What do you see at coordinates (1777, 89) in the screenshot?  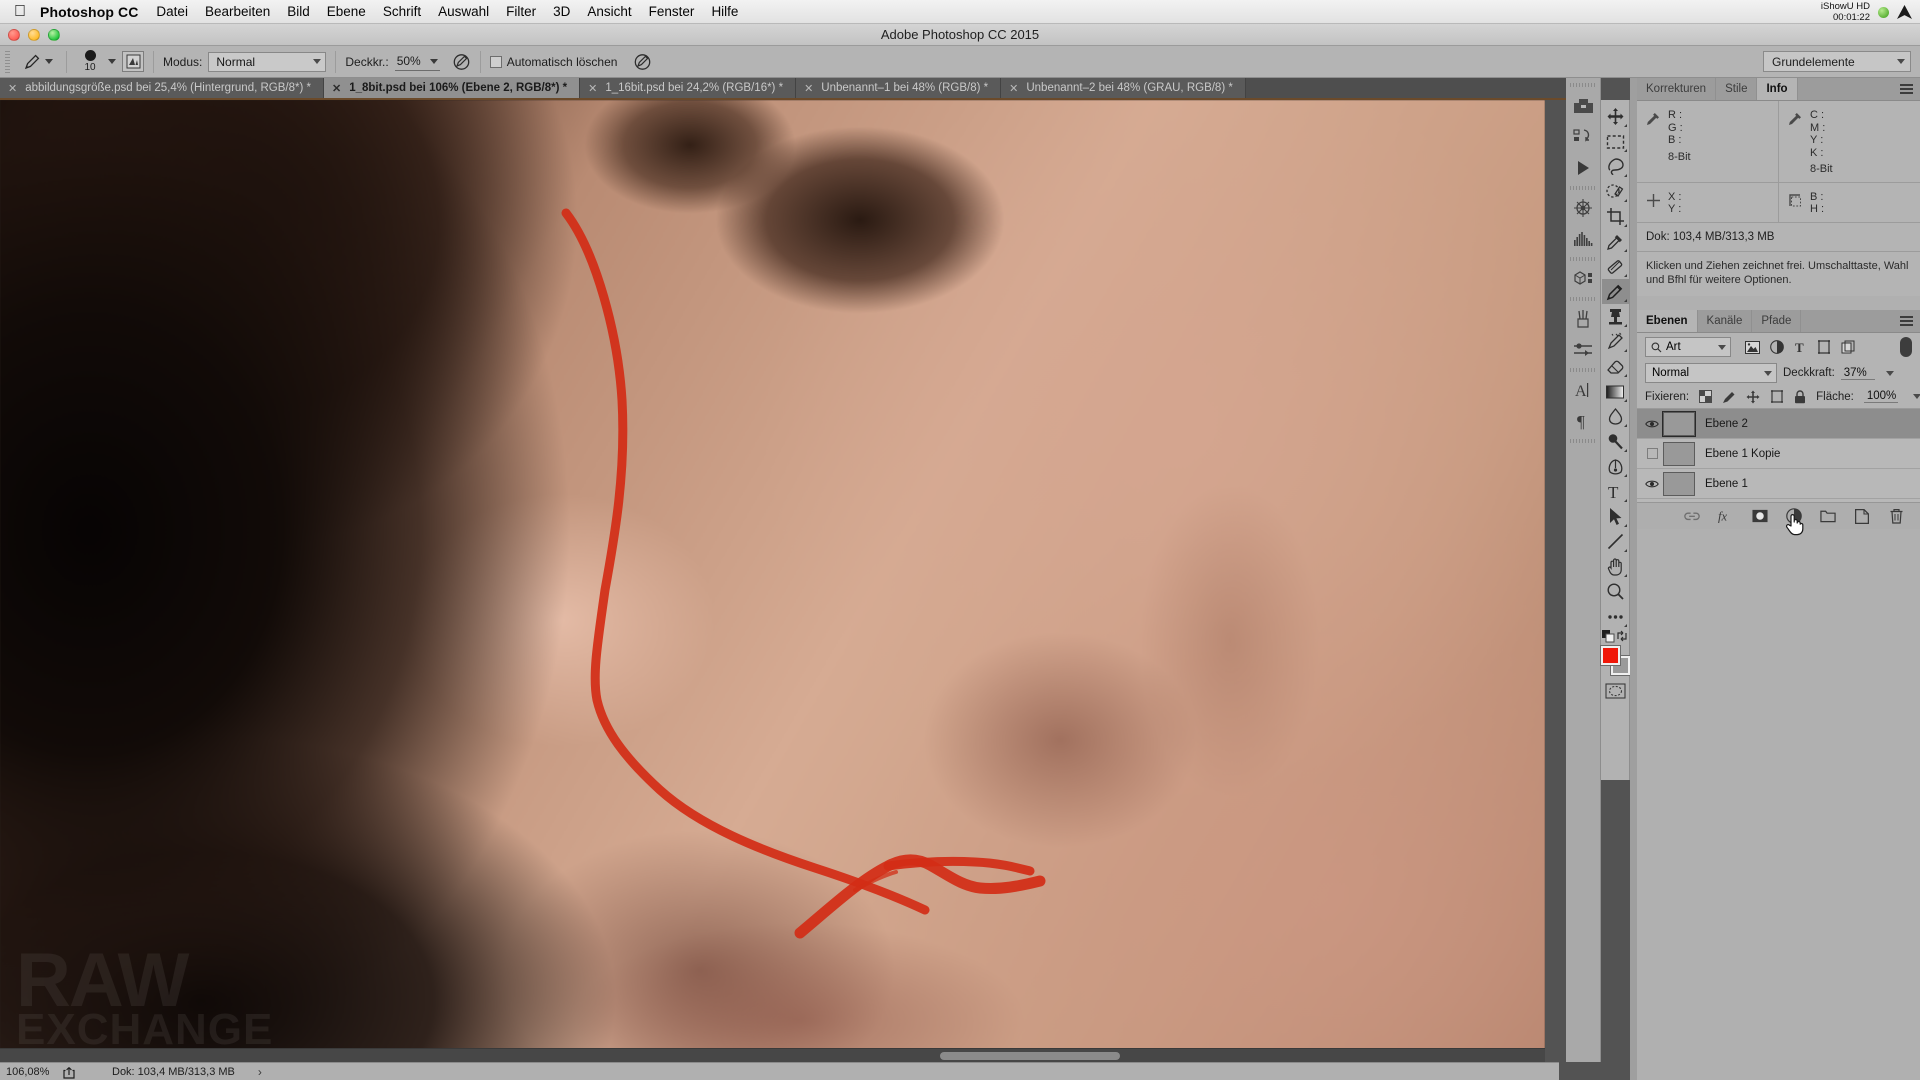 I see `tab-info: Info` at bounding box center [1777, 89].